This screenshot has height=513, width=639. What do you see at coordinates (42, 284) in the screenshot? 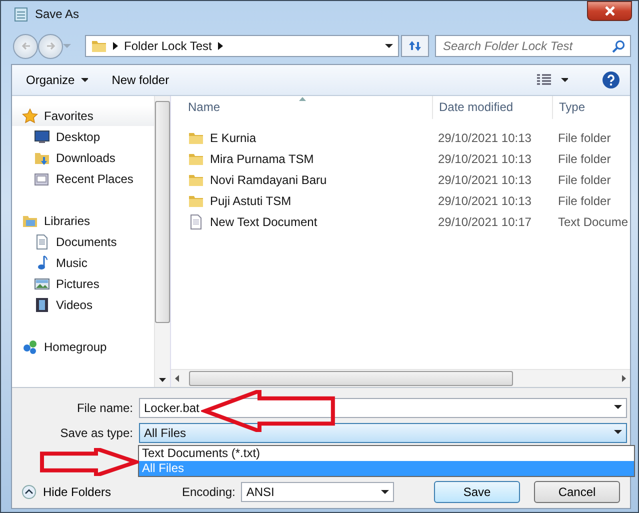
I see `picture-icon` at bounding box center [42, 284].